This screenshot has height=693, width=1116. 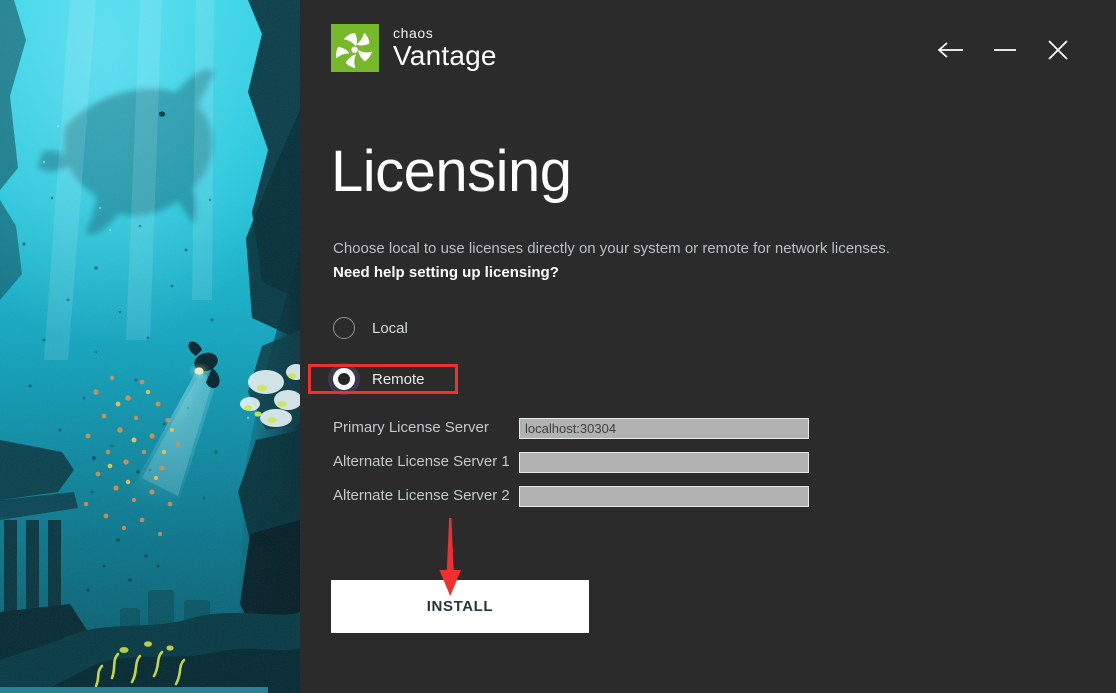 I want to click on brand-lockup: chaos Vantage, so click(x=414, y=48).